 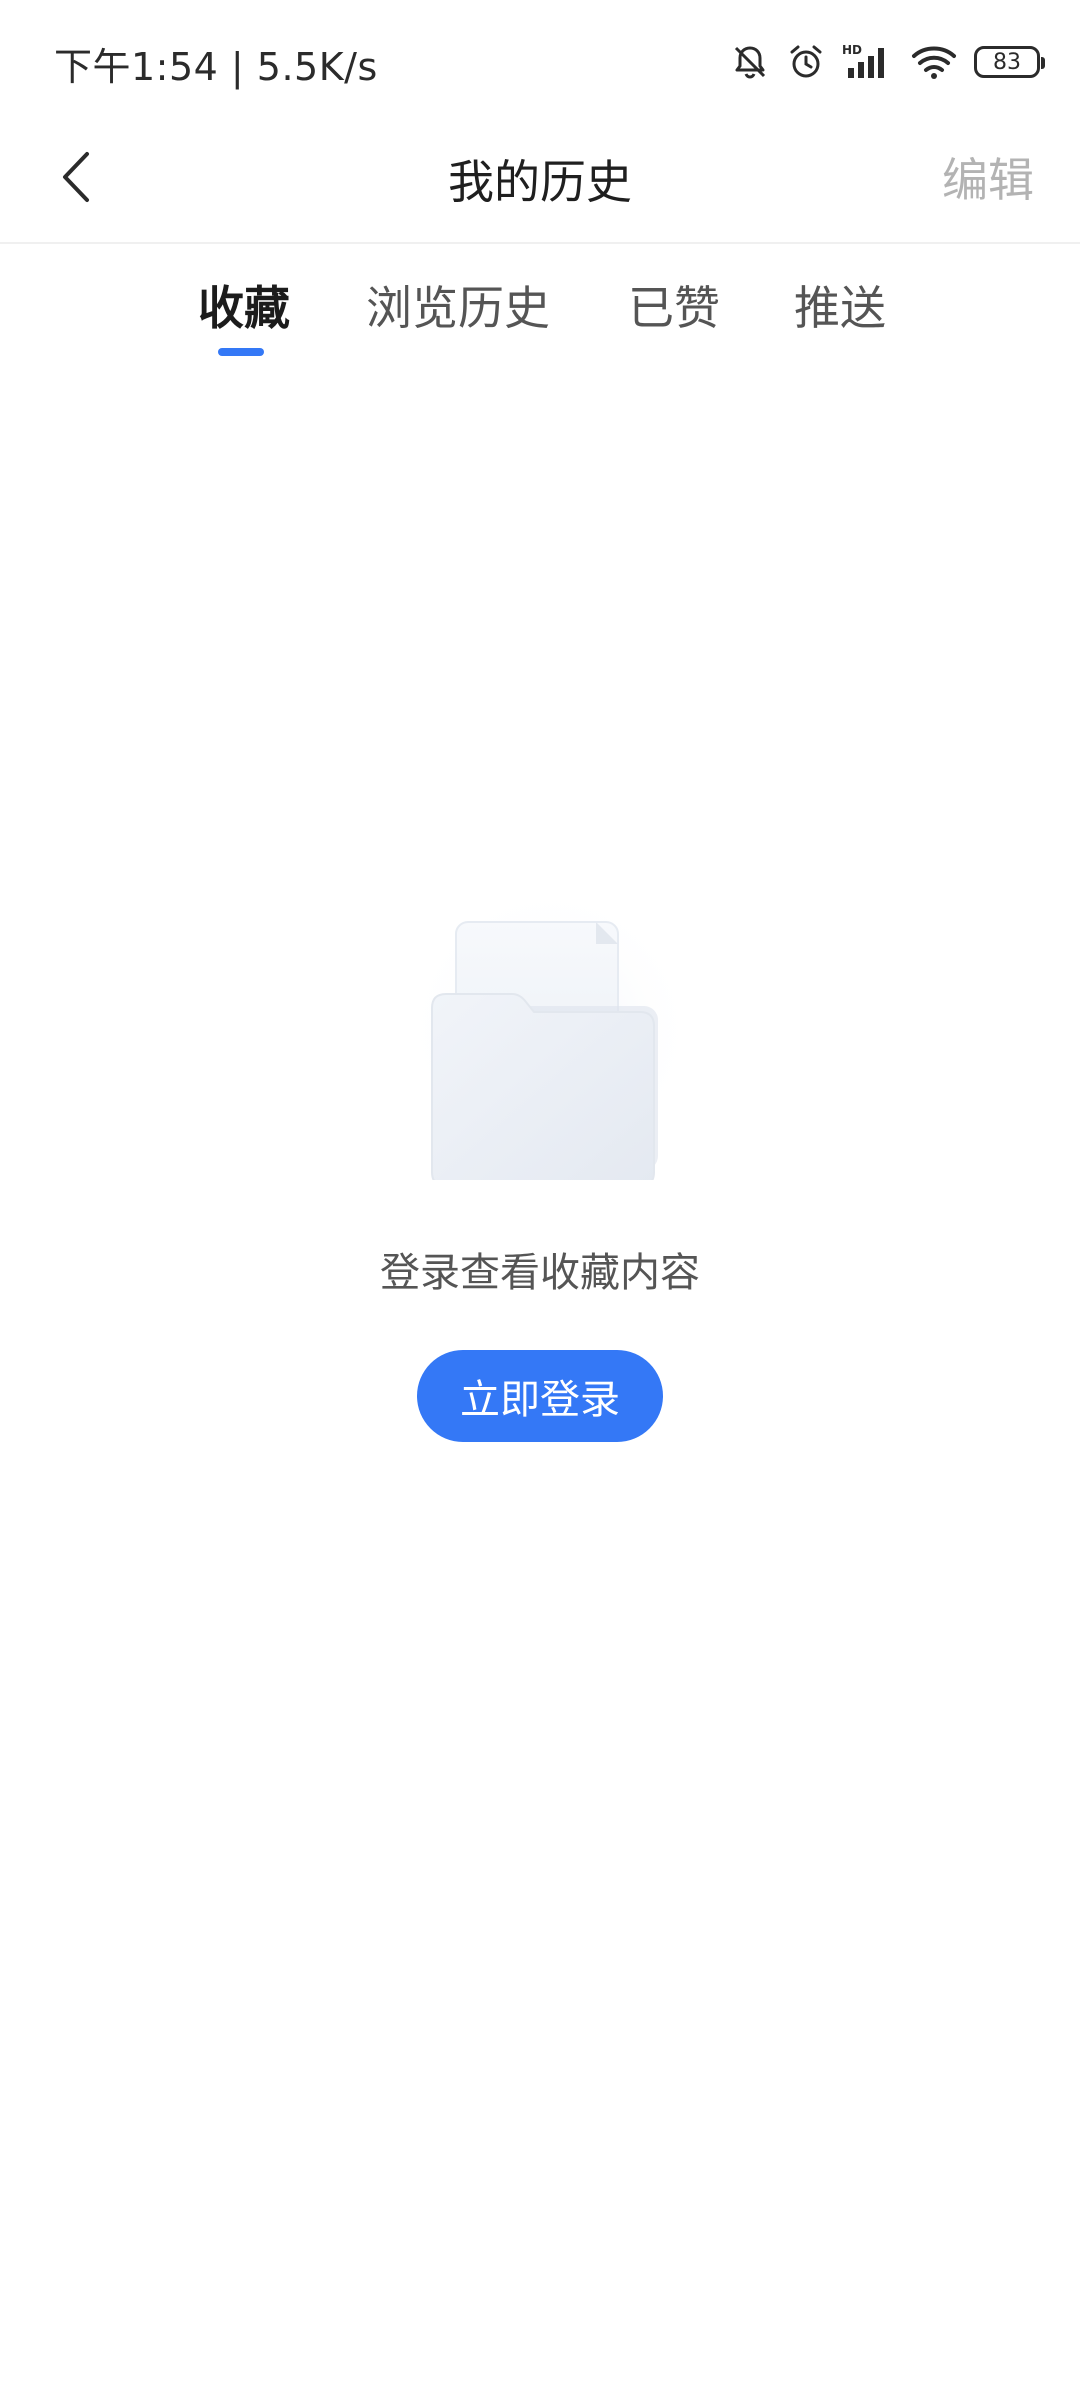 I want to click on tab-liked: 已赞, so click(x=674, y=305).